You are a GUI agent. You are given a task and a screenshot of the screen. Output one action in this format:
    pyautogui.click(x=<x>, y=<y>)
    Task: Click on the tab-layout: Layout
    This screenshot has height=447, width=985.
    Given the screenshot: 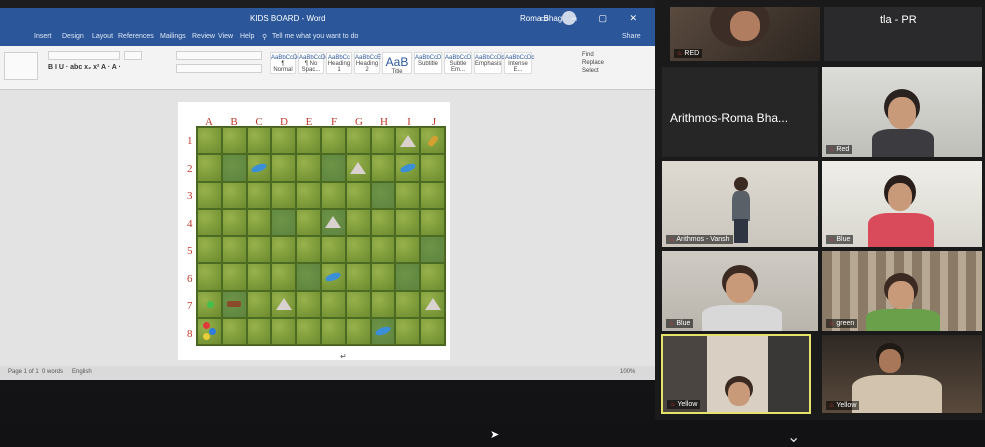 What is the action you would take?
    pyautogui.click(x=102, y=36)
    